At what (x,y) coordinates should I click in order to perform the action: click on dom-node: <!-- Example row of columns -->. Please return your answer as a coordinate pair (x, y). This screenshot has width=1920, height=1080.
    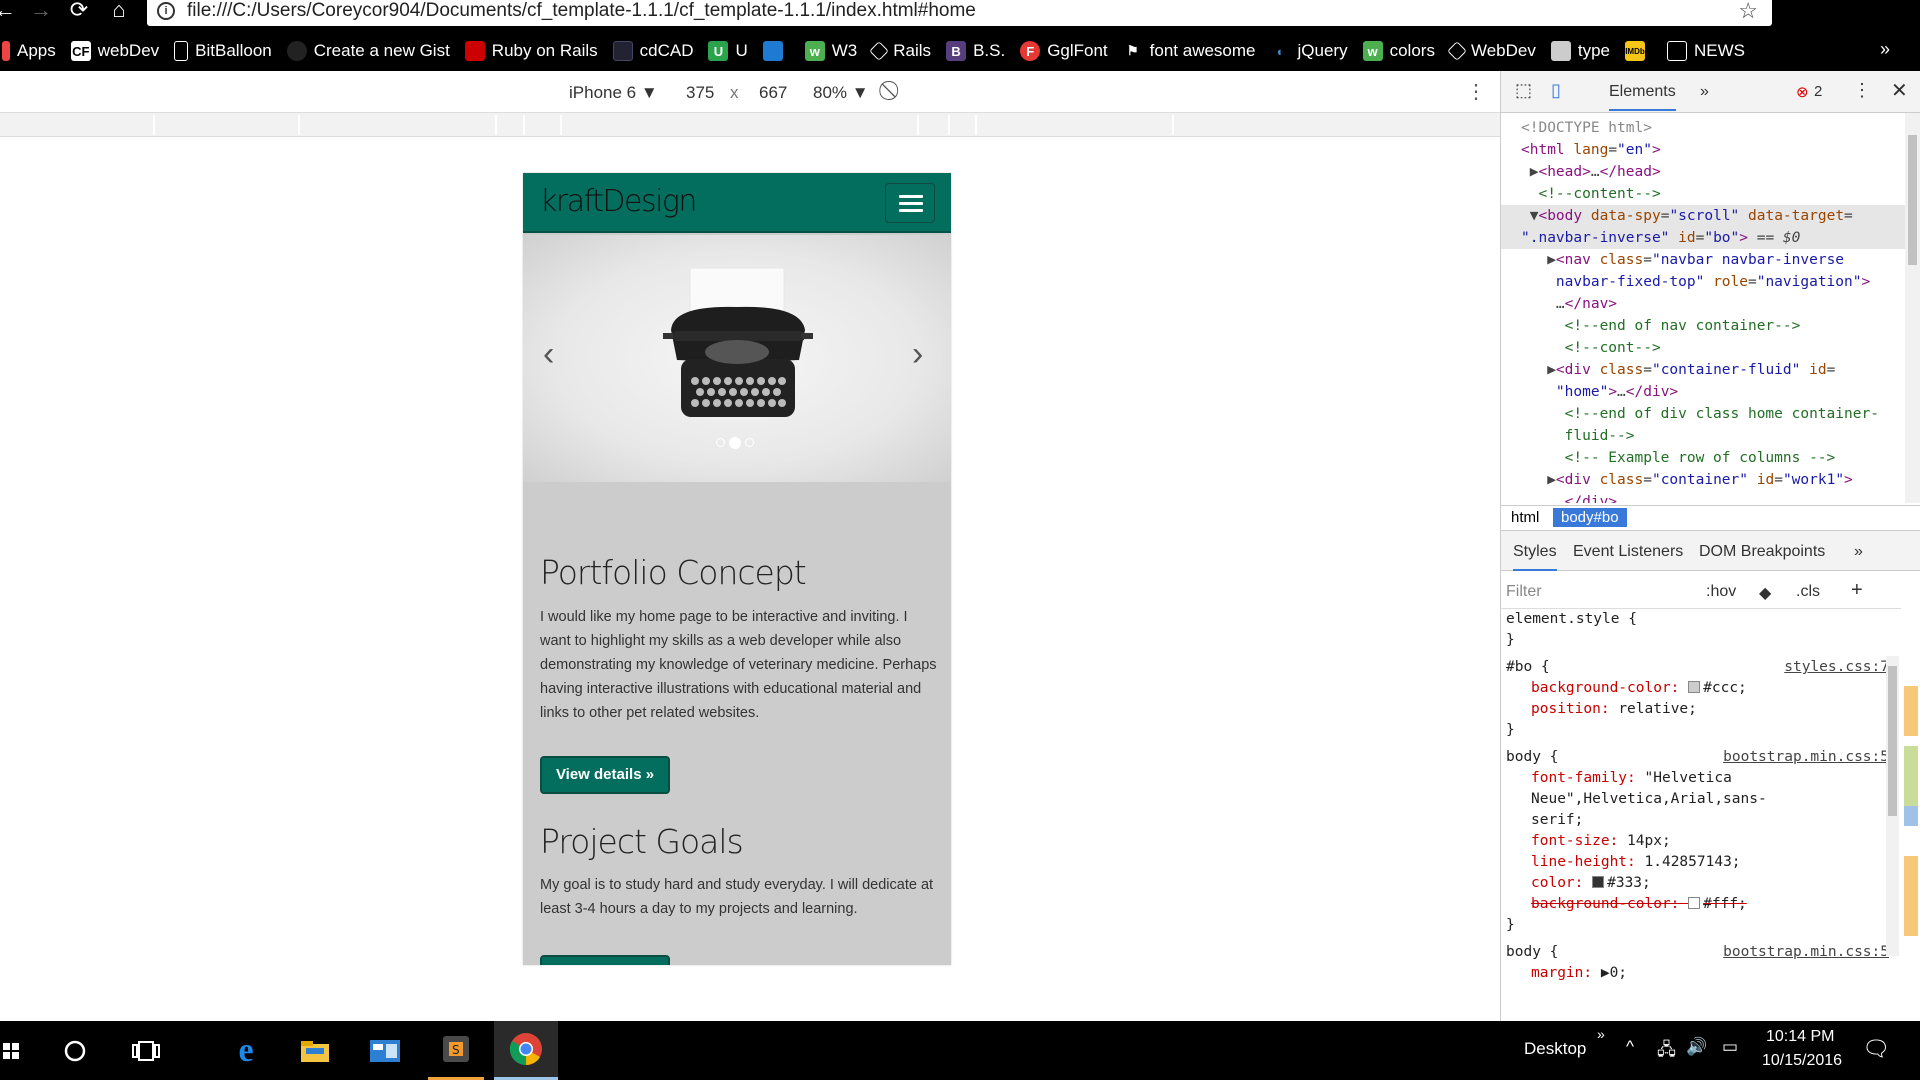
    Looking at the image, I should click on (1703, 458).